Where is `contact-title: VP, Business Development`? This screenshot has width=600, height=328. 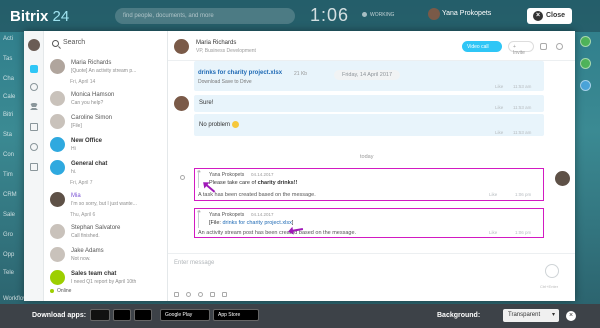 contact-title: VP, Business Development is located at coordinates (226, 51).